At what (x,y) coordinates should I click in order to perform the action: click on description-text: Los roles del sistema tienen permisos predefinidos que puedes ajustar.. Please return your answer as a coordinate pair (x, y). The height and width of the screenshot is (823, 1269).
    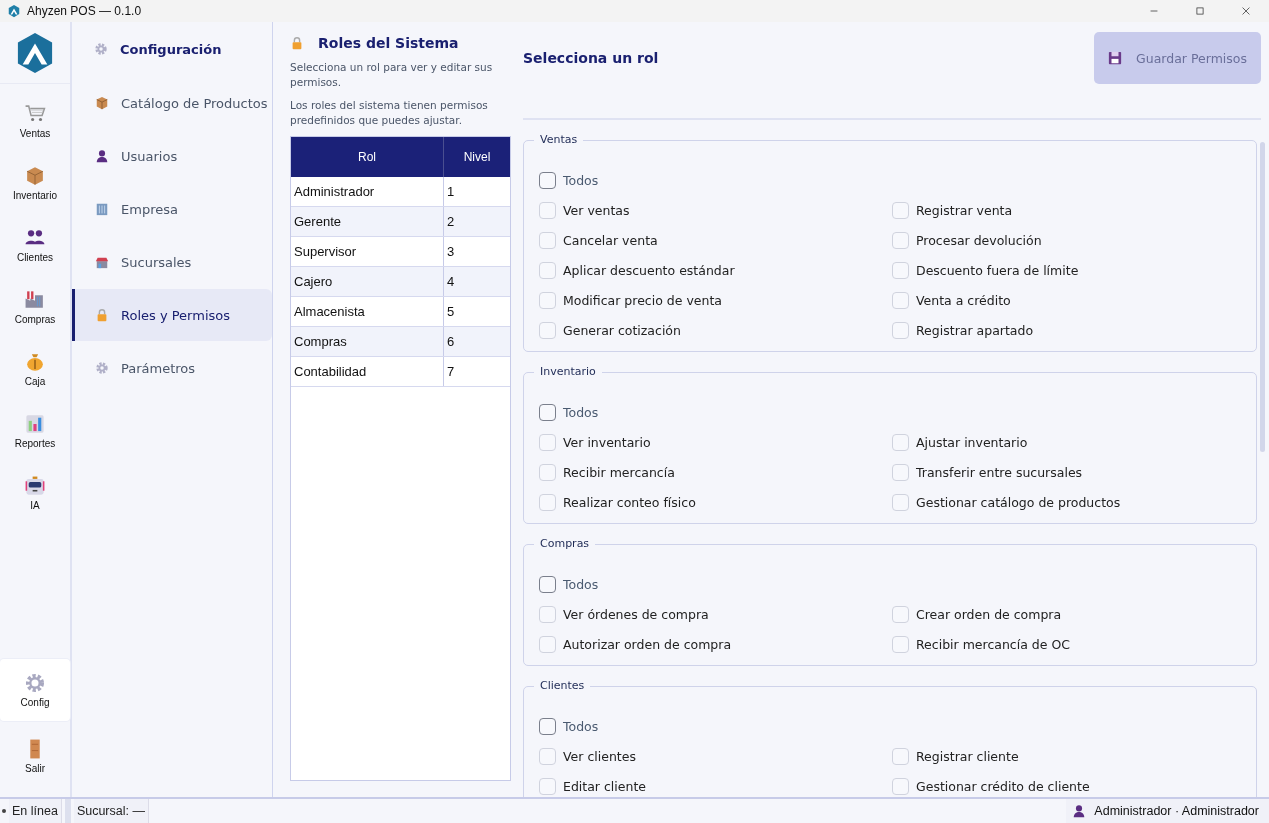
    Looking at the image, I should click on (389, 113).